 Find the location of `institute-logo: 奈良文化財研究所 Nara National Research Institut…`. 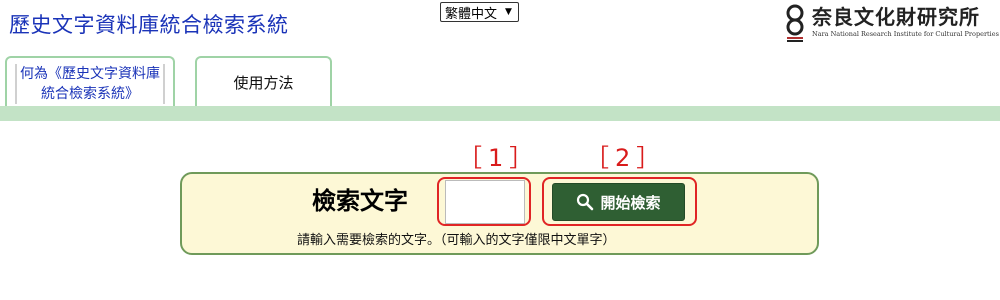

institute-logo: 奈良文化財研究所 Nara National Research Institut… is located at coordinates (892, 24).